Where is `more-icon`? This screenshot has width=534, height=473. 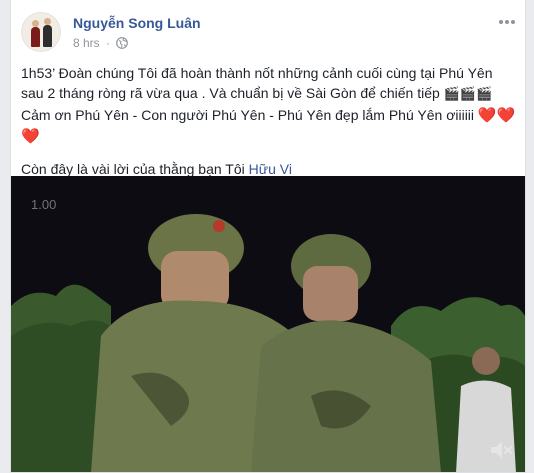
more-icon is located at coordinates (507, 21).